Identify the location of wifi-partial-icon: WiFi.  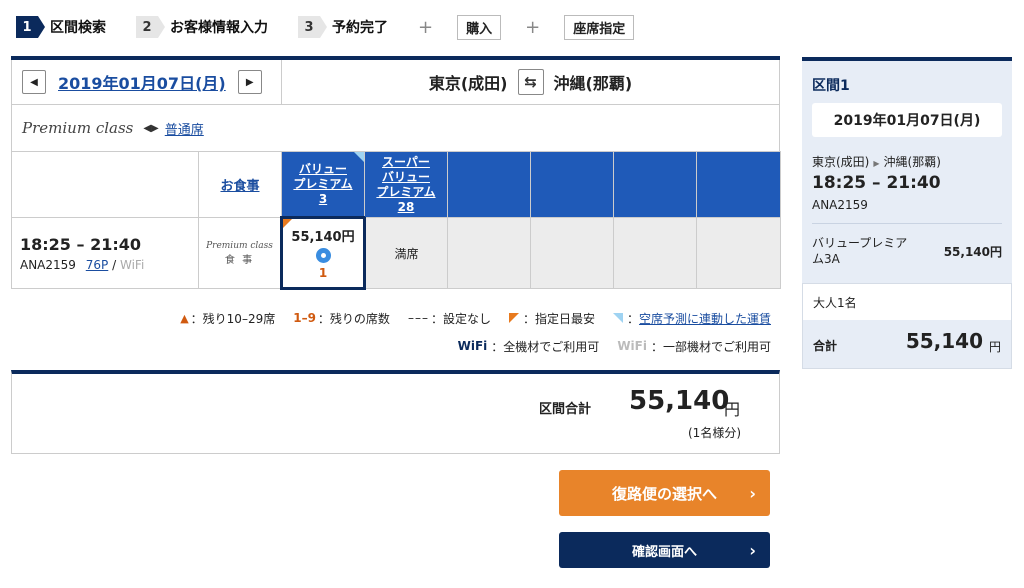
(632, 346).